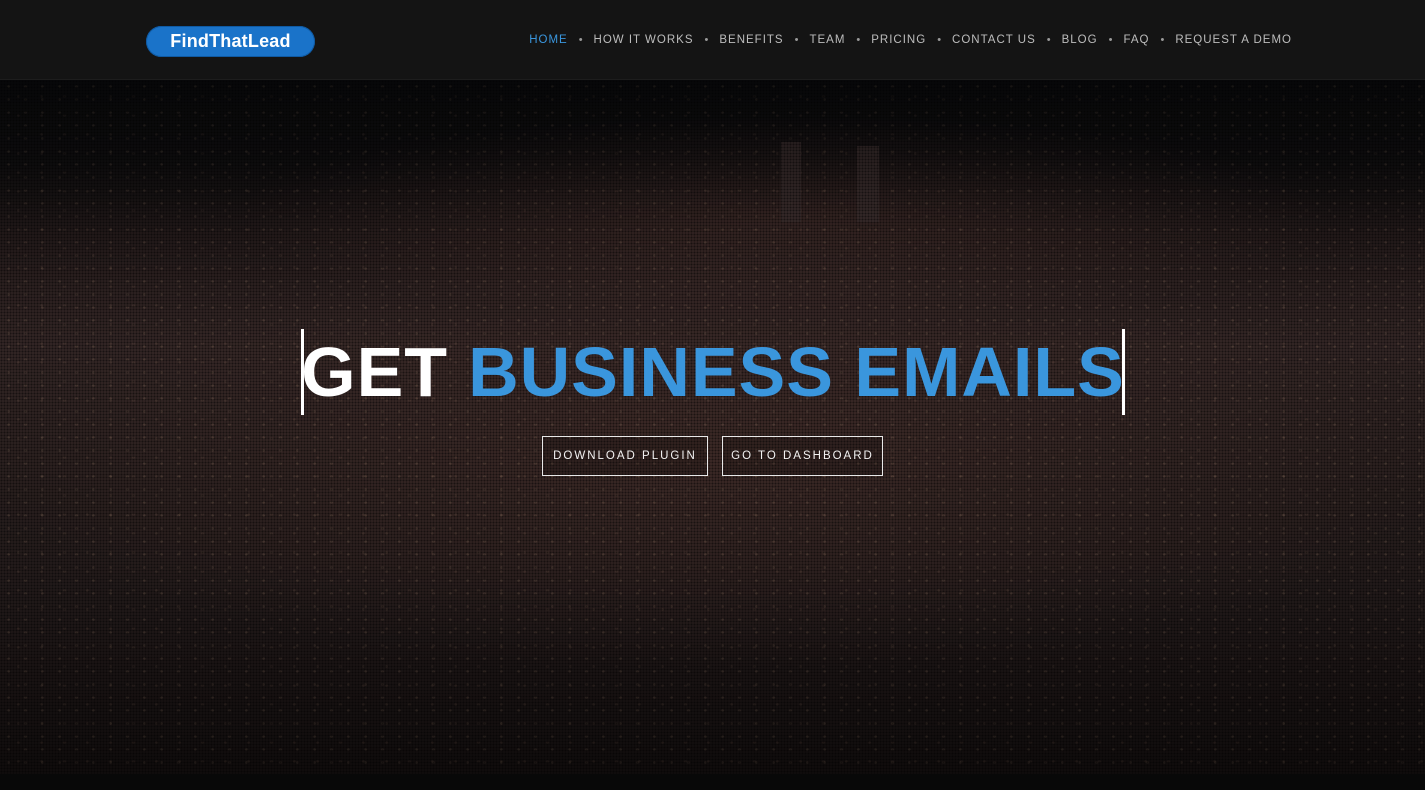  I want to click on findthatlead-logo: FindThatLead, so click(230, 41).